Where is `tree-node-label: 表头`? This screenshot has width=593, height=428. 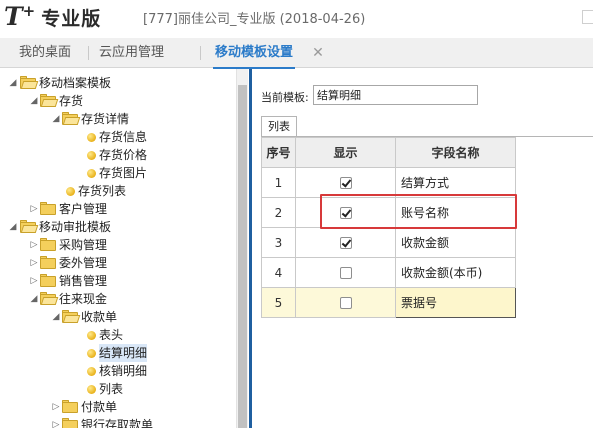 tree-node-label: 表头 is located at coordinates (111, 335).